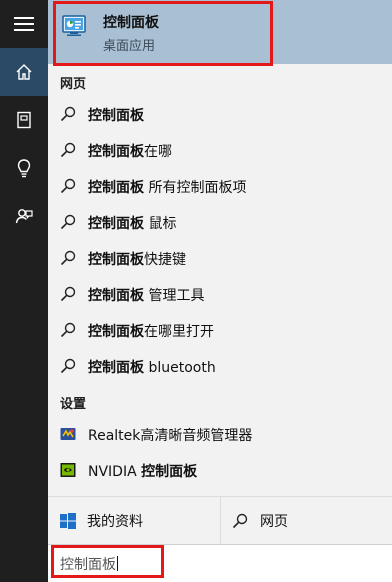 The image size is (392, 582). I want to click on web-suggestion-label: 控制面板在哪, so click(130, 152).